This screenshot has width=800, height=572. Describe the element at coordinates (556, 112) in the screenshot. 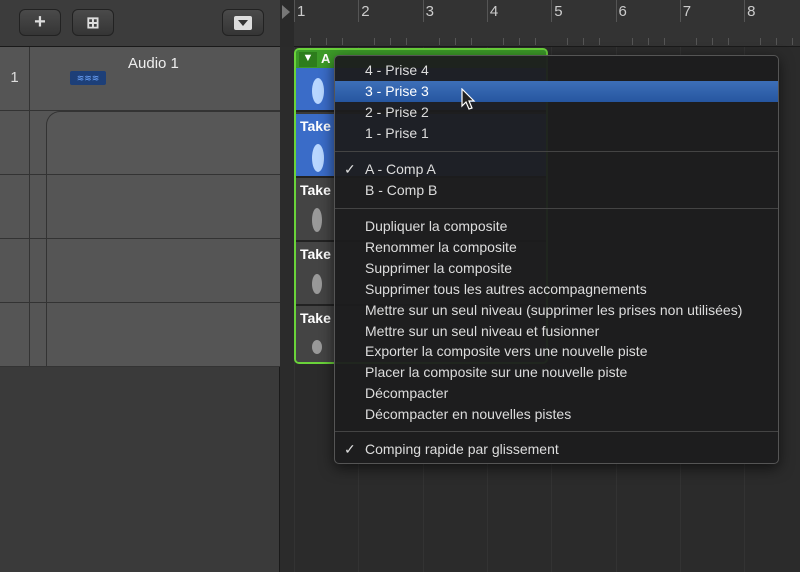

I see `menu-item: 2 - Prise 2` at that location.